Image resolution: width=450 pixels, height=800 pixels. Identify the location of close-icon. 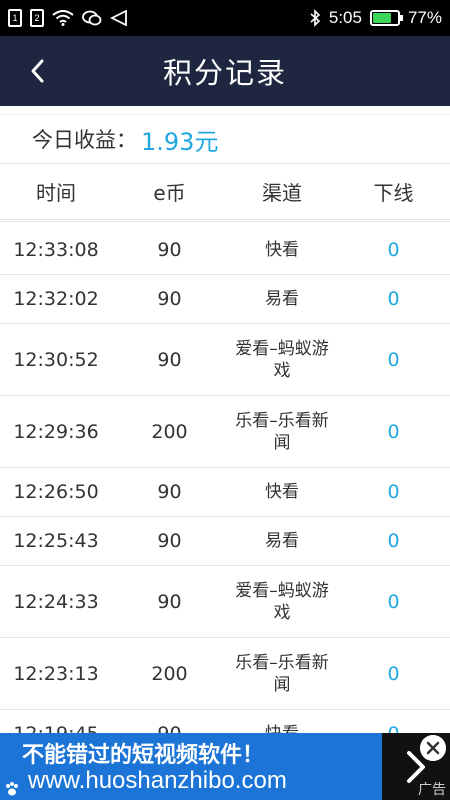
(433, 748).